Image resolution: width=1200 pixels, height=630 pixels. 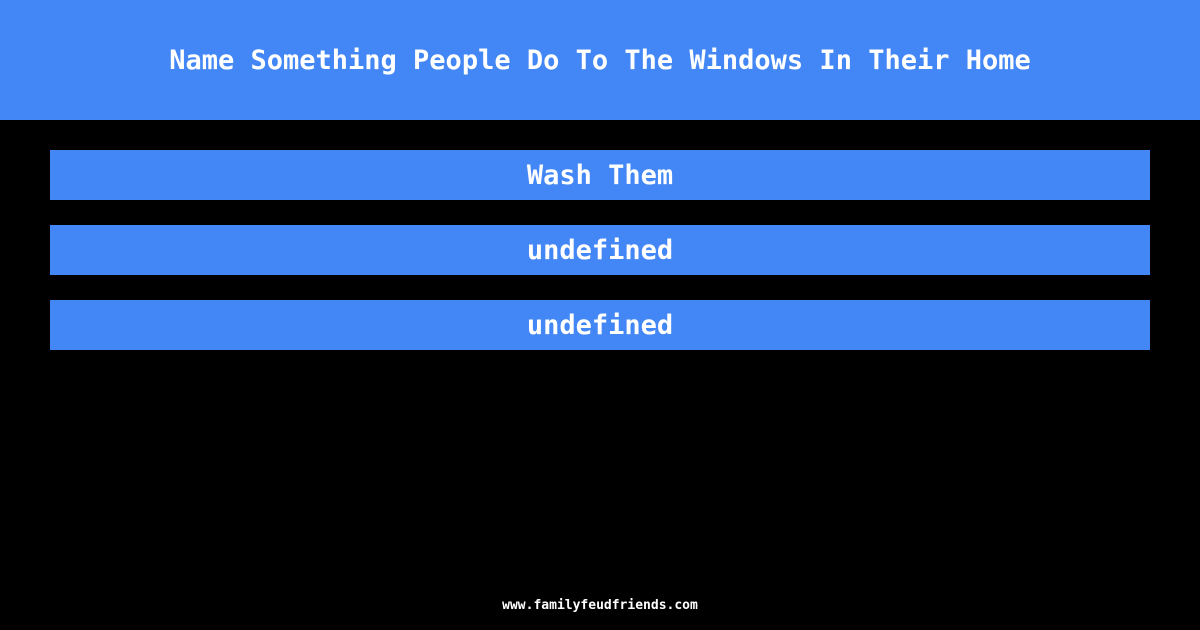 I want to click on answer-bar-3: undefined, so click(x=600, y=325).